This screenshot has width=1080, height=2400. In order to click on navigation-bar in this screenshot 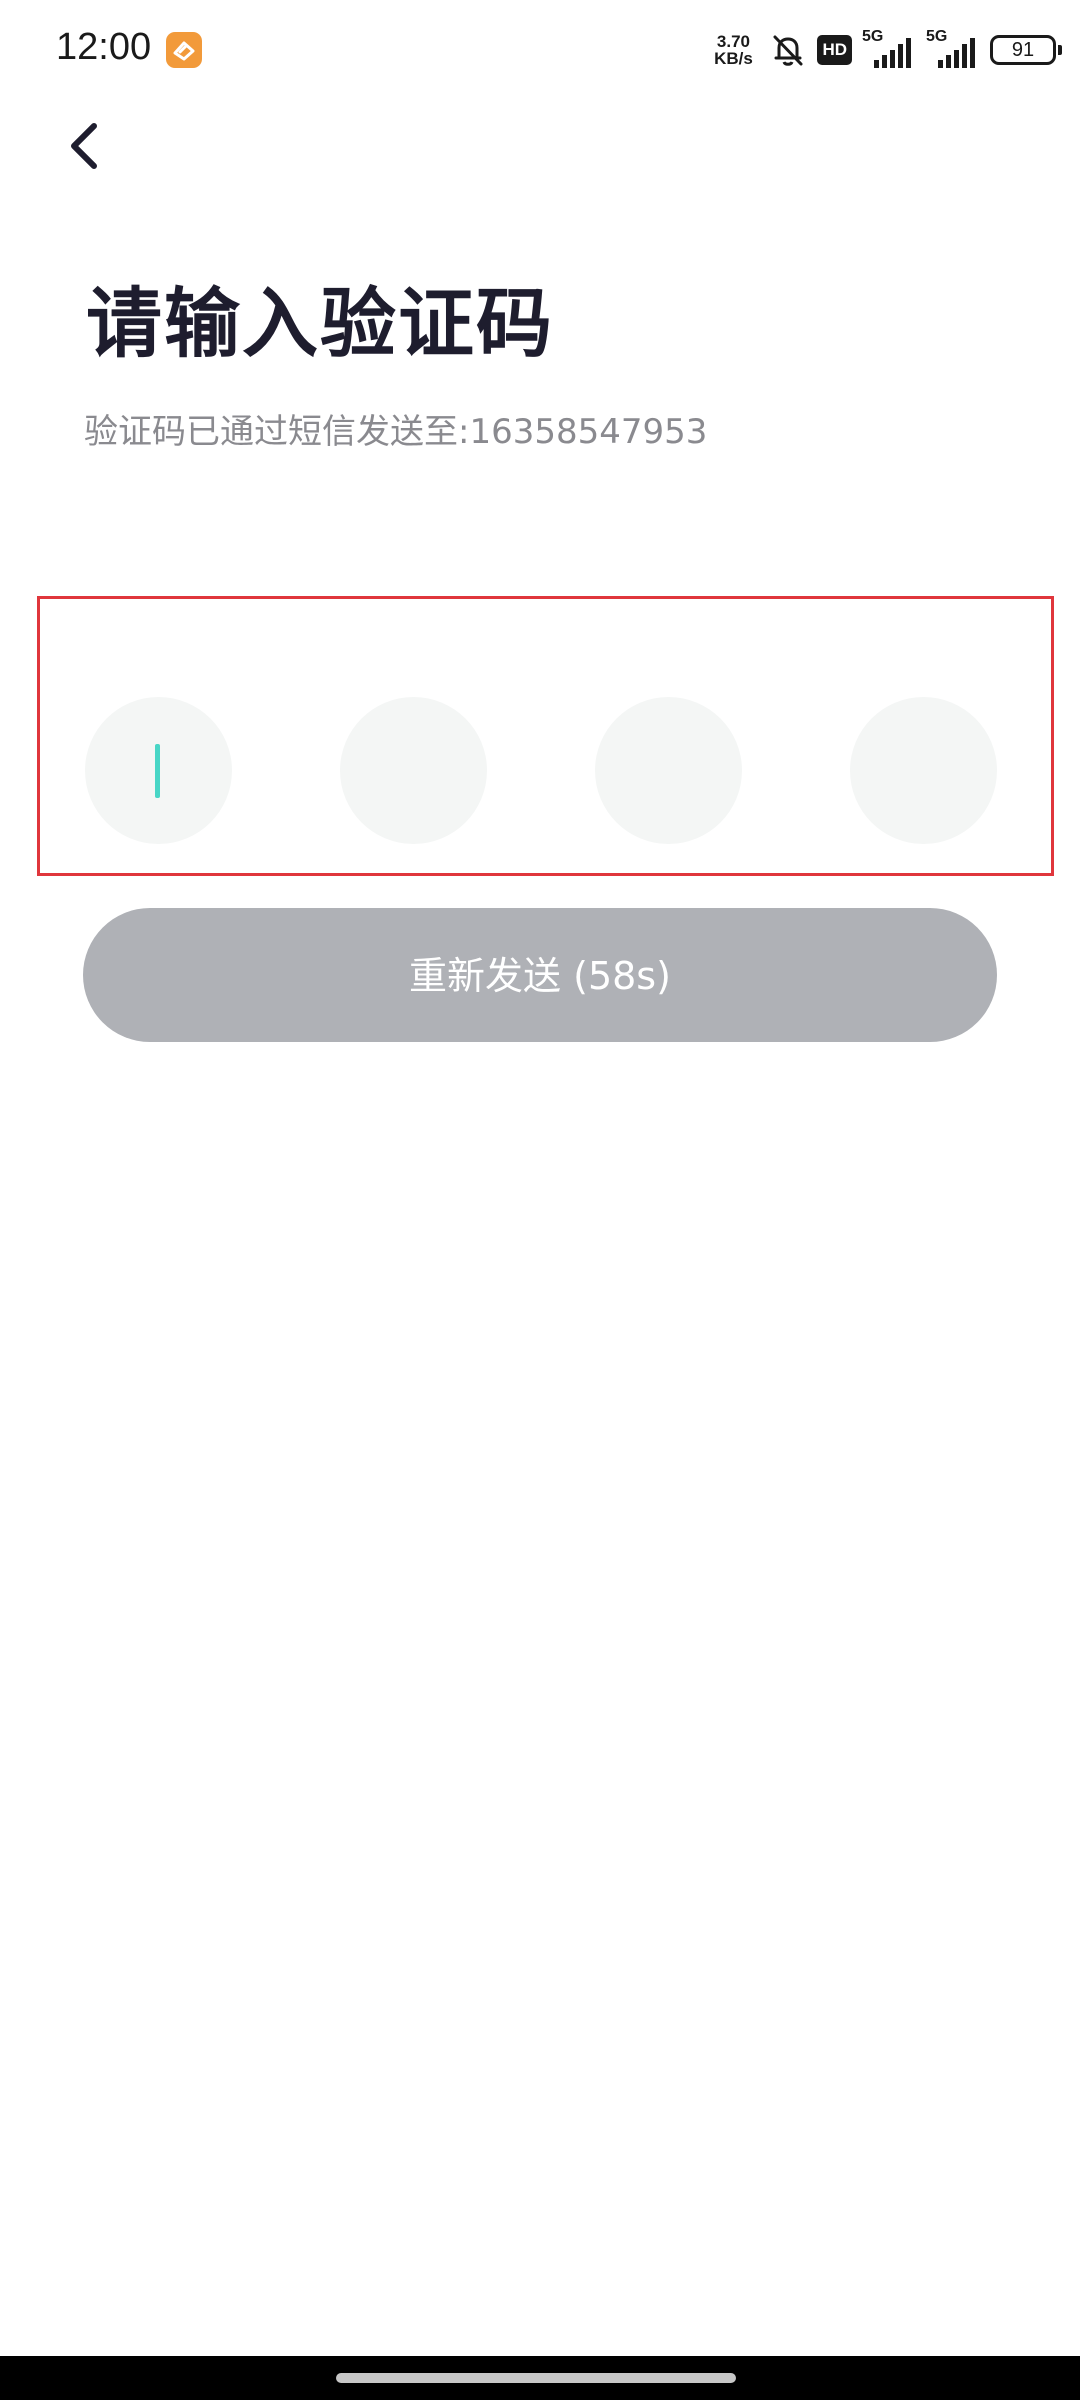, I will do `click(540, 2378)`.